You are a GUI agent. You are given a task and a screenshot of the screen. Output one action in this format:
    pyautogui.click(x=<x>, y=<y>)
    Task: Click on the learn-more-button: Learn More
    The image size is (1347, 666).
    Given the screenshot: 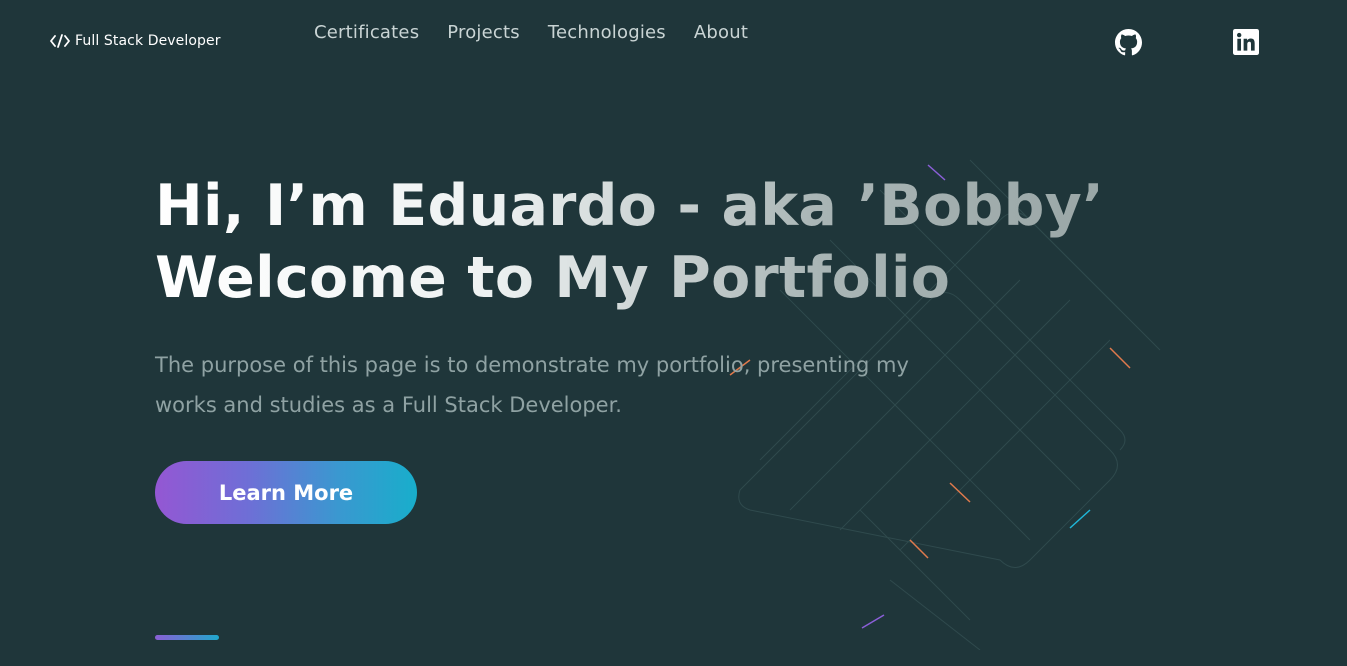 What is the action you would take?
    pyautogui.click(x=286, y=492)
    